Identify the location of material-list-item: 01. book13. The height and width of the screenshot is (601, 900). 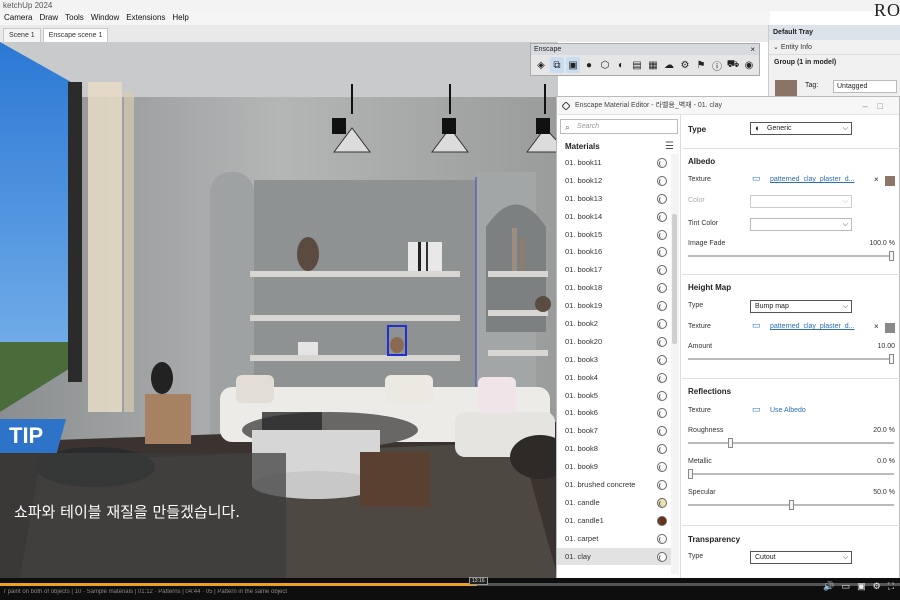
(614, 199).